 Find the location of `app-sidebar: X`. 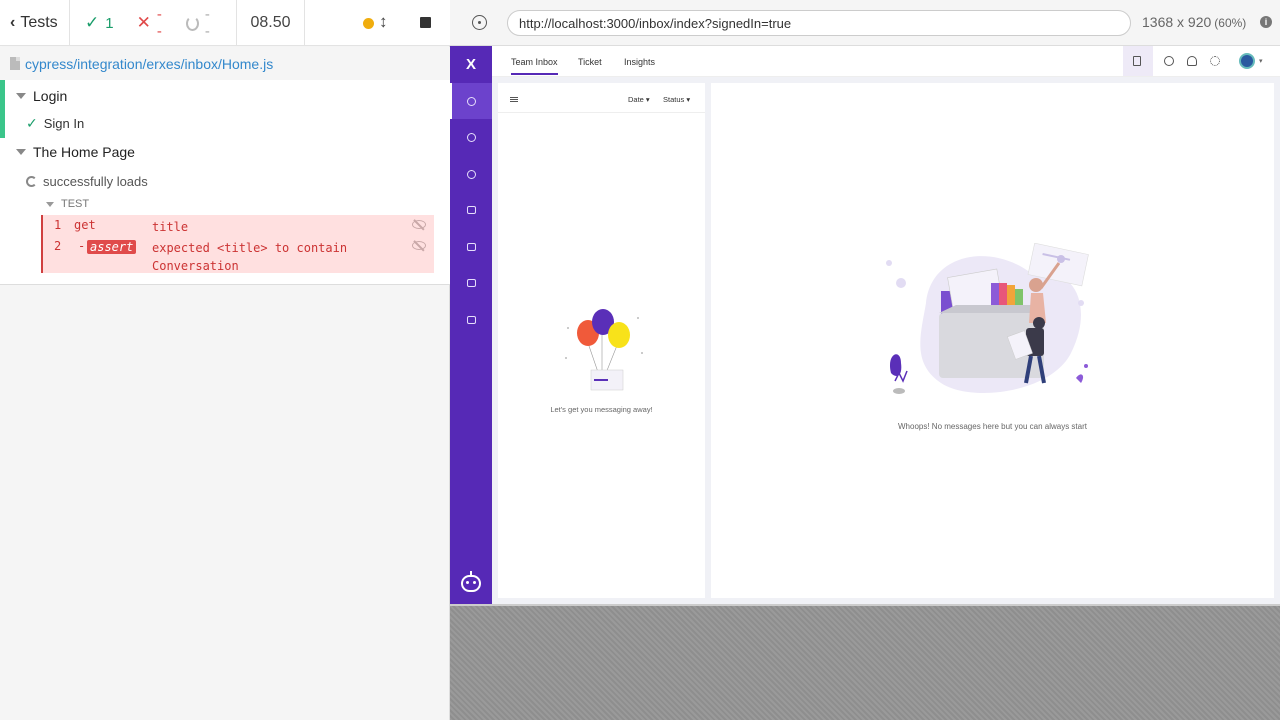

app-sidebar: X is located at coordinates (471, 325).